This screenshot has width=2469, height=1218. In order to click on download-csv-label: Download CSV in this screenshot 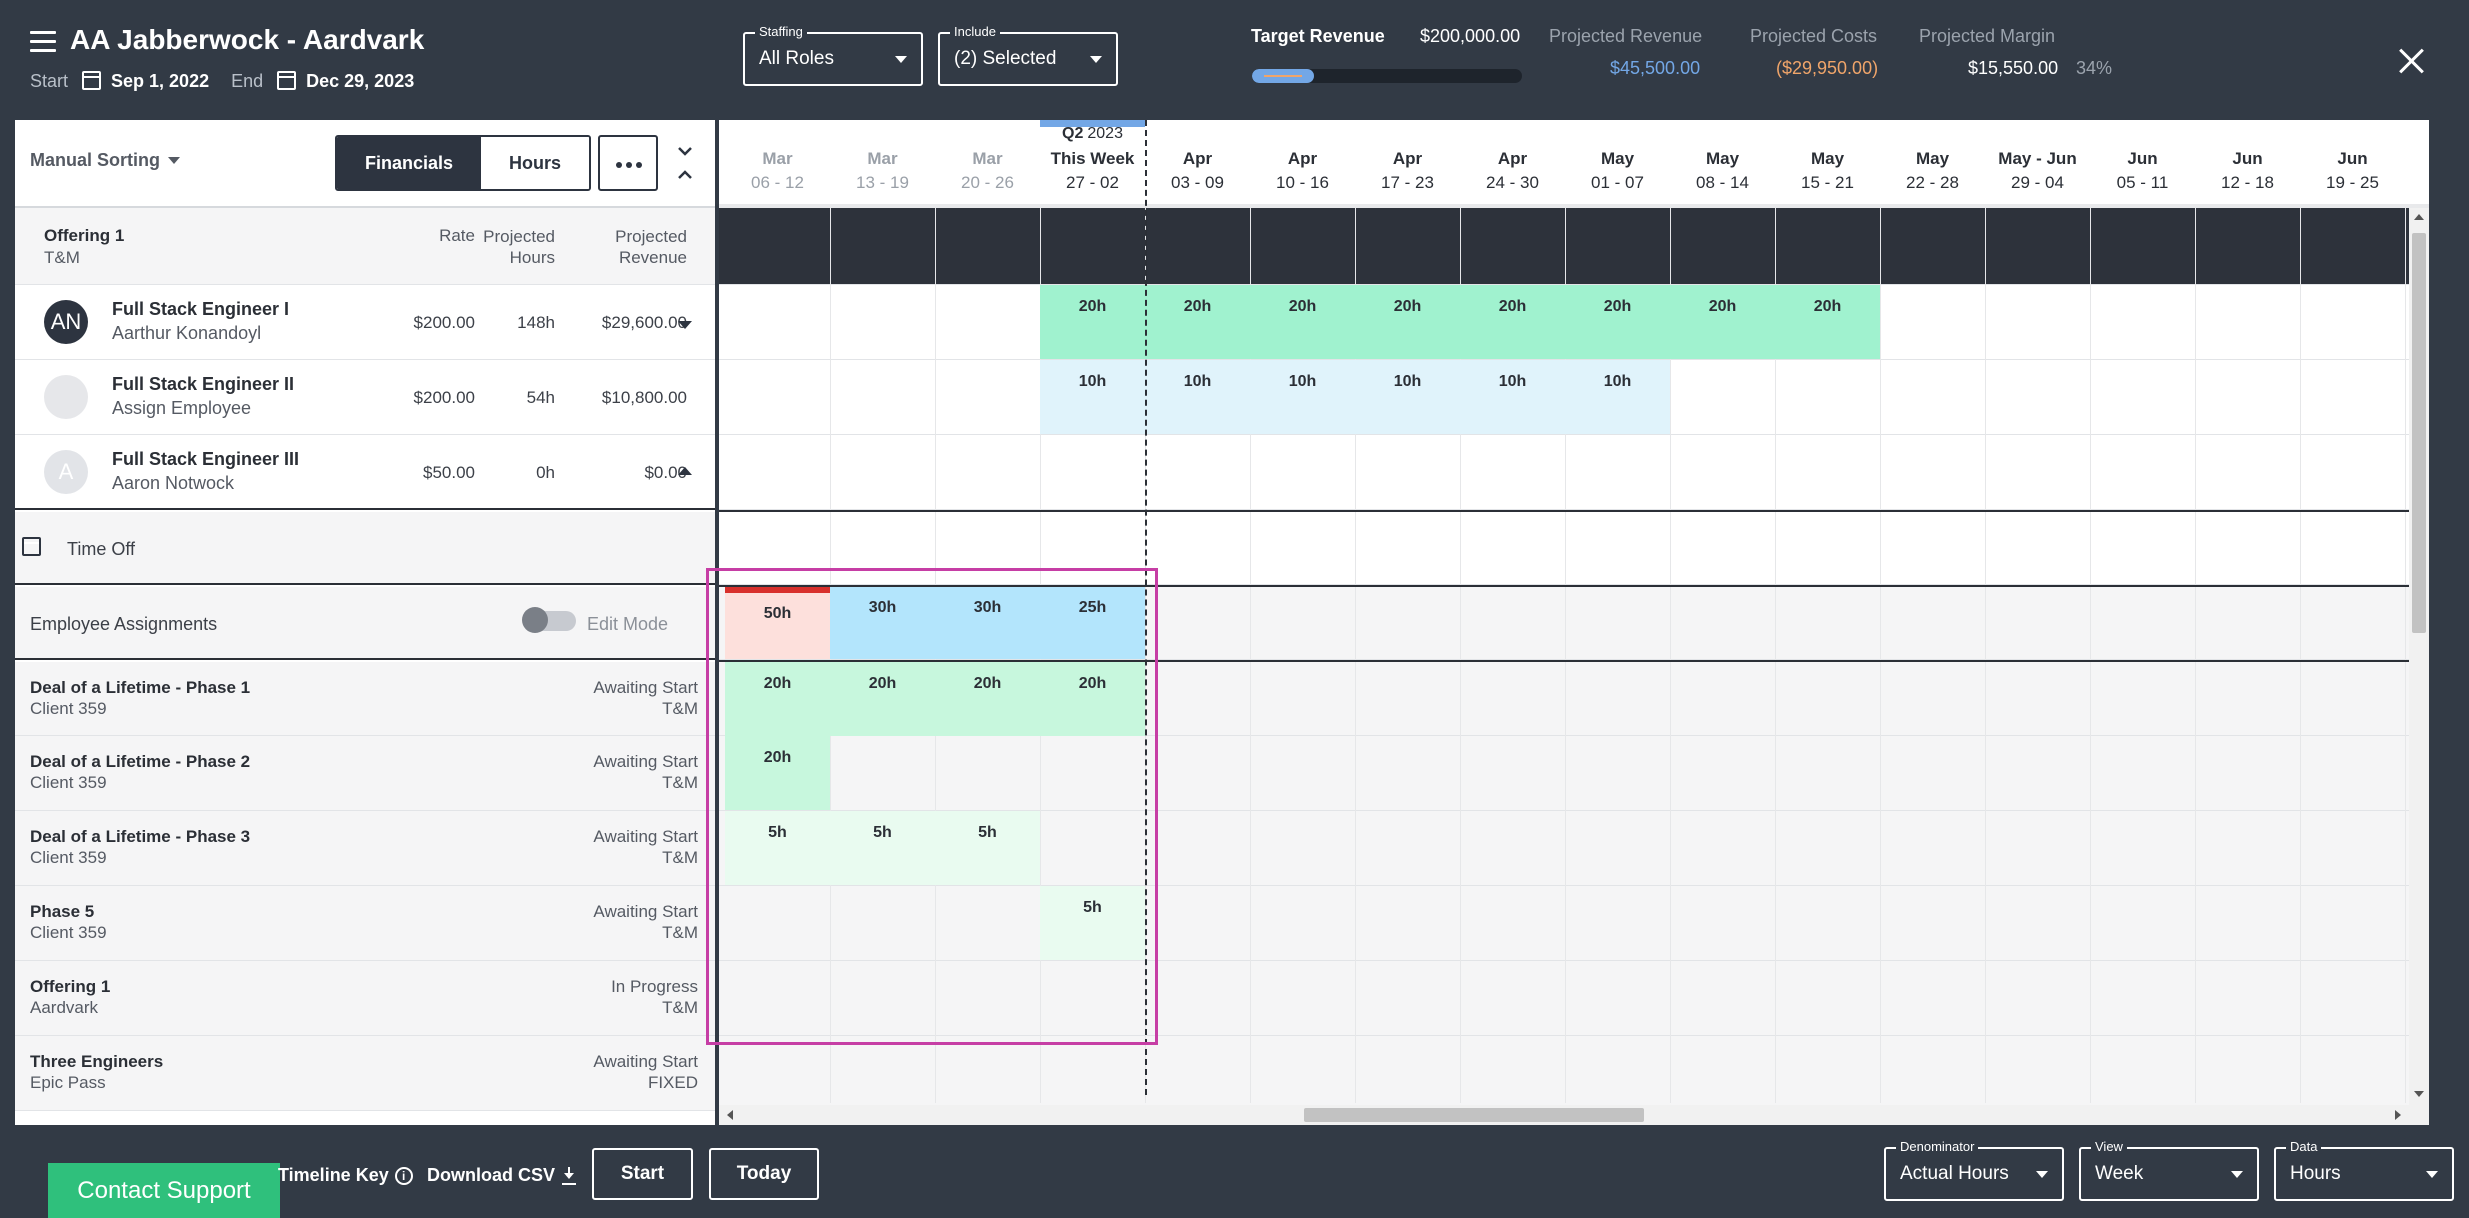, I will do `click(491, 1175)`.